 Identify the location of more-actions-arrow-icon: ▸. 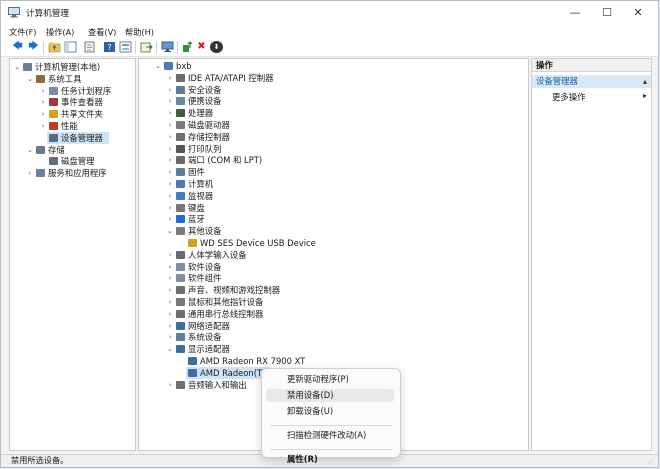
(645, 95).